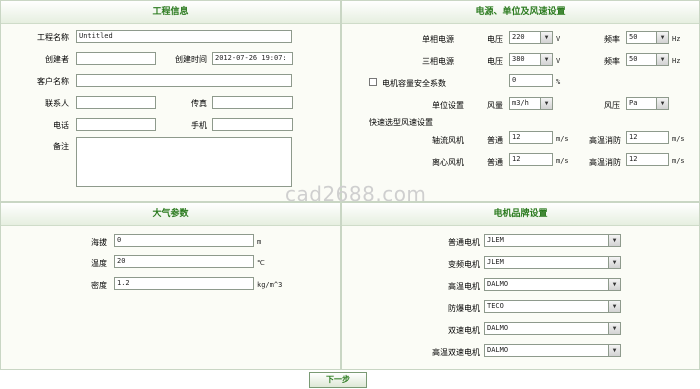 This screenshot has height=389, width=700. What do you see at coordinates (401, 122) in the screenshot?
I see `quick-select-label: 快速选型风速设置` at bounding box center [401, 122].